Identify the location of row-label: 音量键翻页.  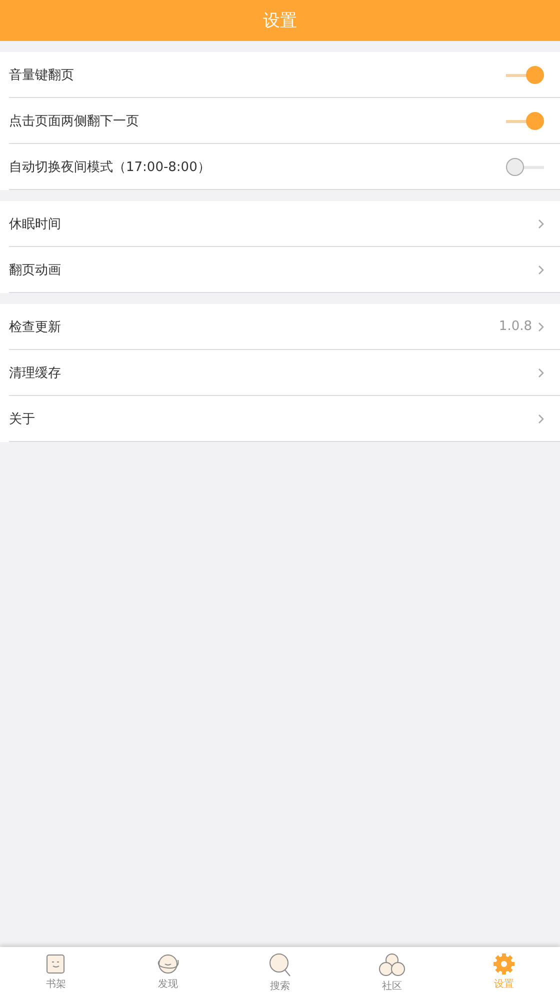
(42, 75).